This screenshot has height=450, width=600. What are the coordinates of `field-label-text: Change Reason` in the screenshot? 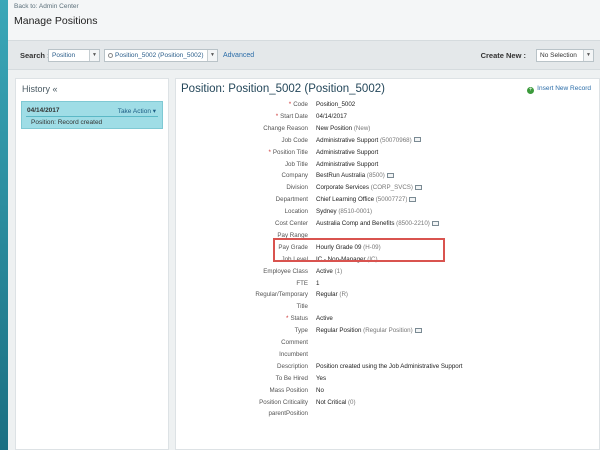 It's located at (285, 128).